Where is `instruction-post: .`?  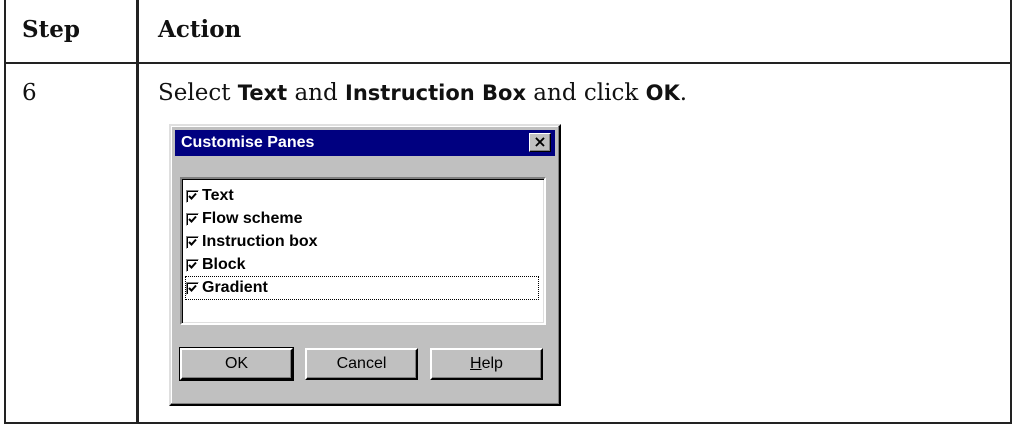 instruction-post: . is located at coordinates (683, 93).